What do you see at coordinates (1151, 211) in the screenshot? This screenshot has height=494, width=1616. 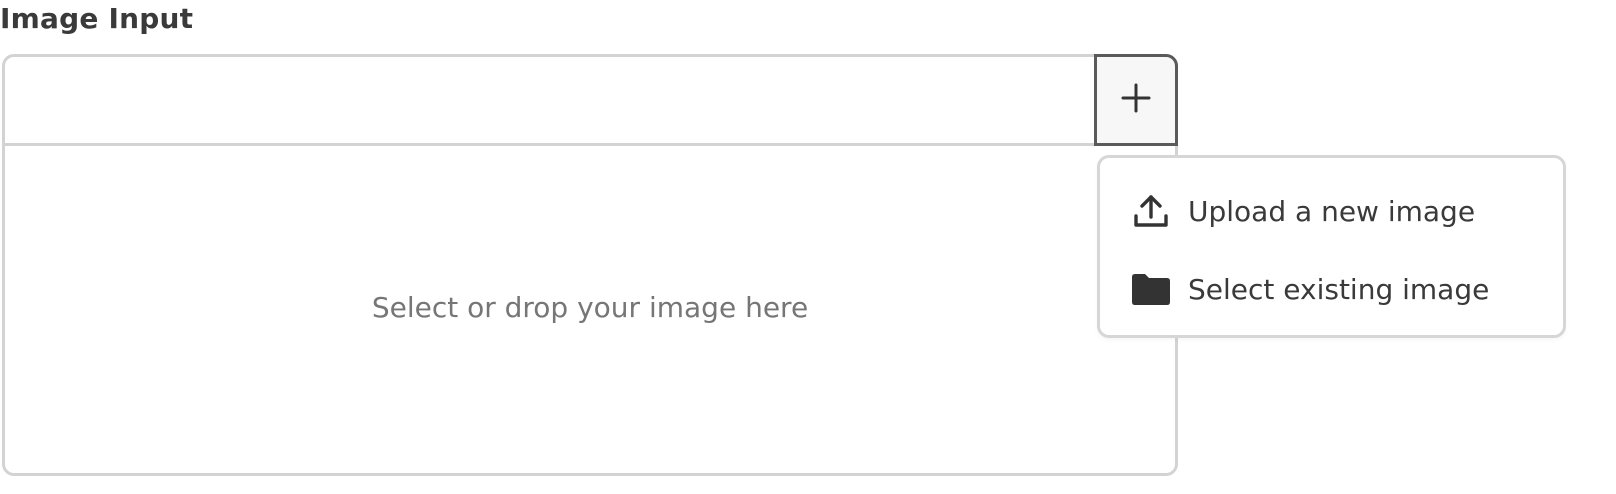 I see `upload-icon` at bounding box center [1151, 211].